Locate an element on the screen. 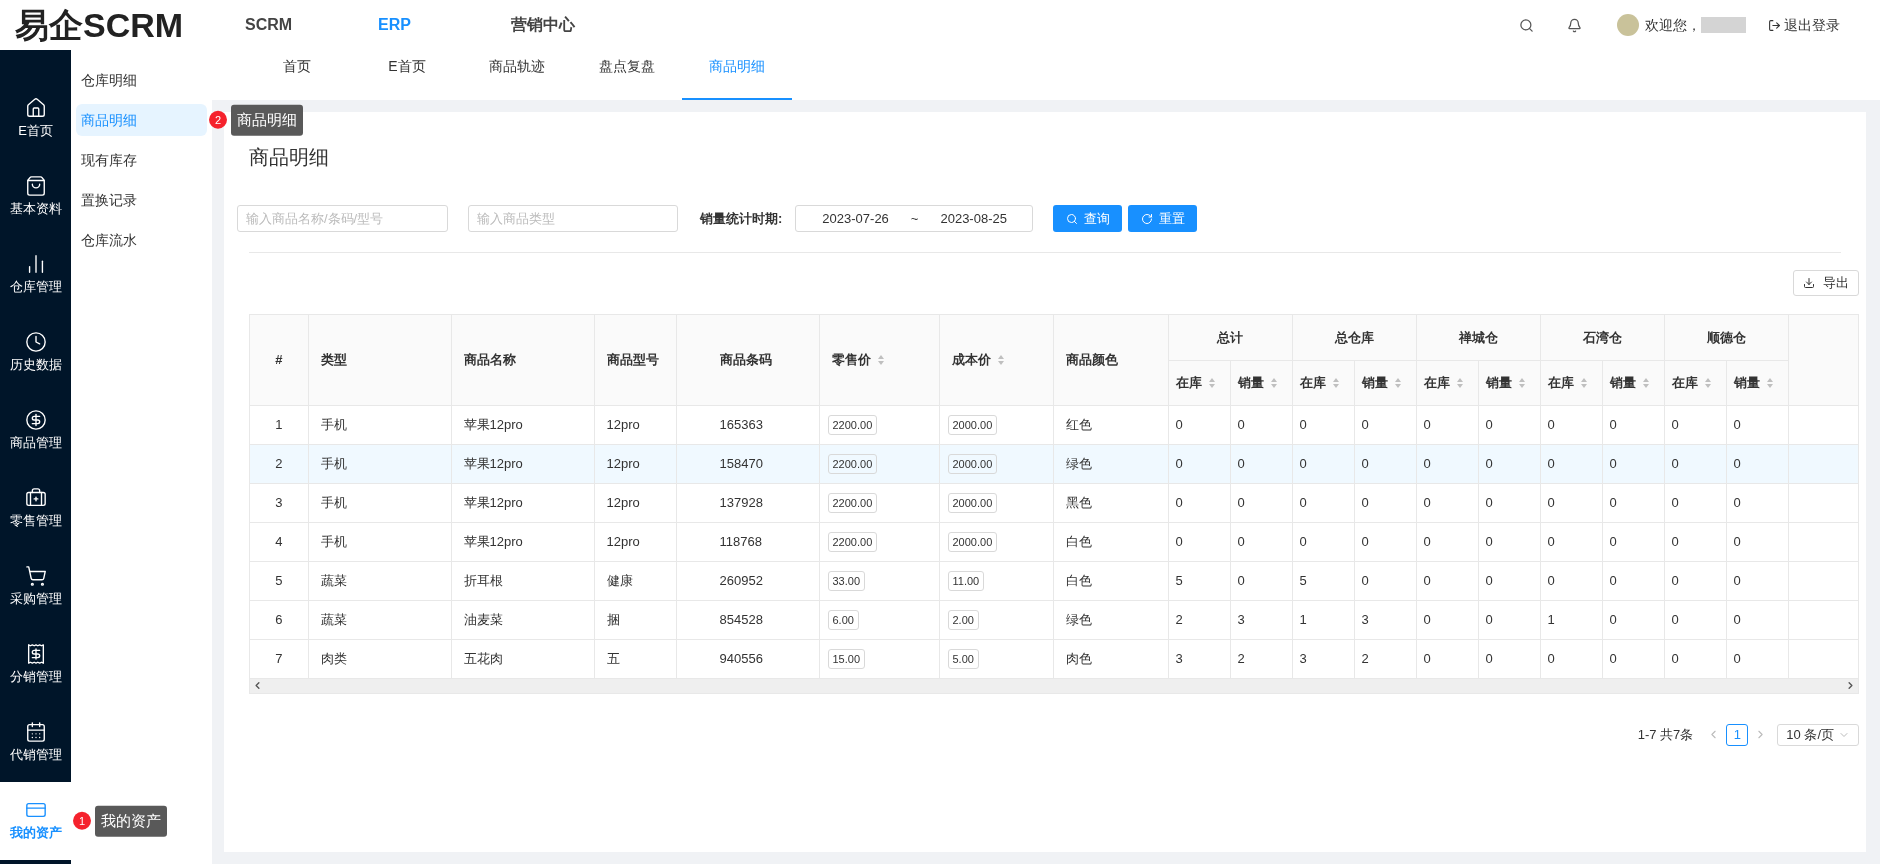  tab: E首页 is located at coordinates (407, 78).